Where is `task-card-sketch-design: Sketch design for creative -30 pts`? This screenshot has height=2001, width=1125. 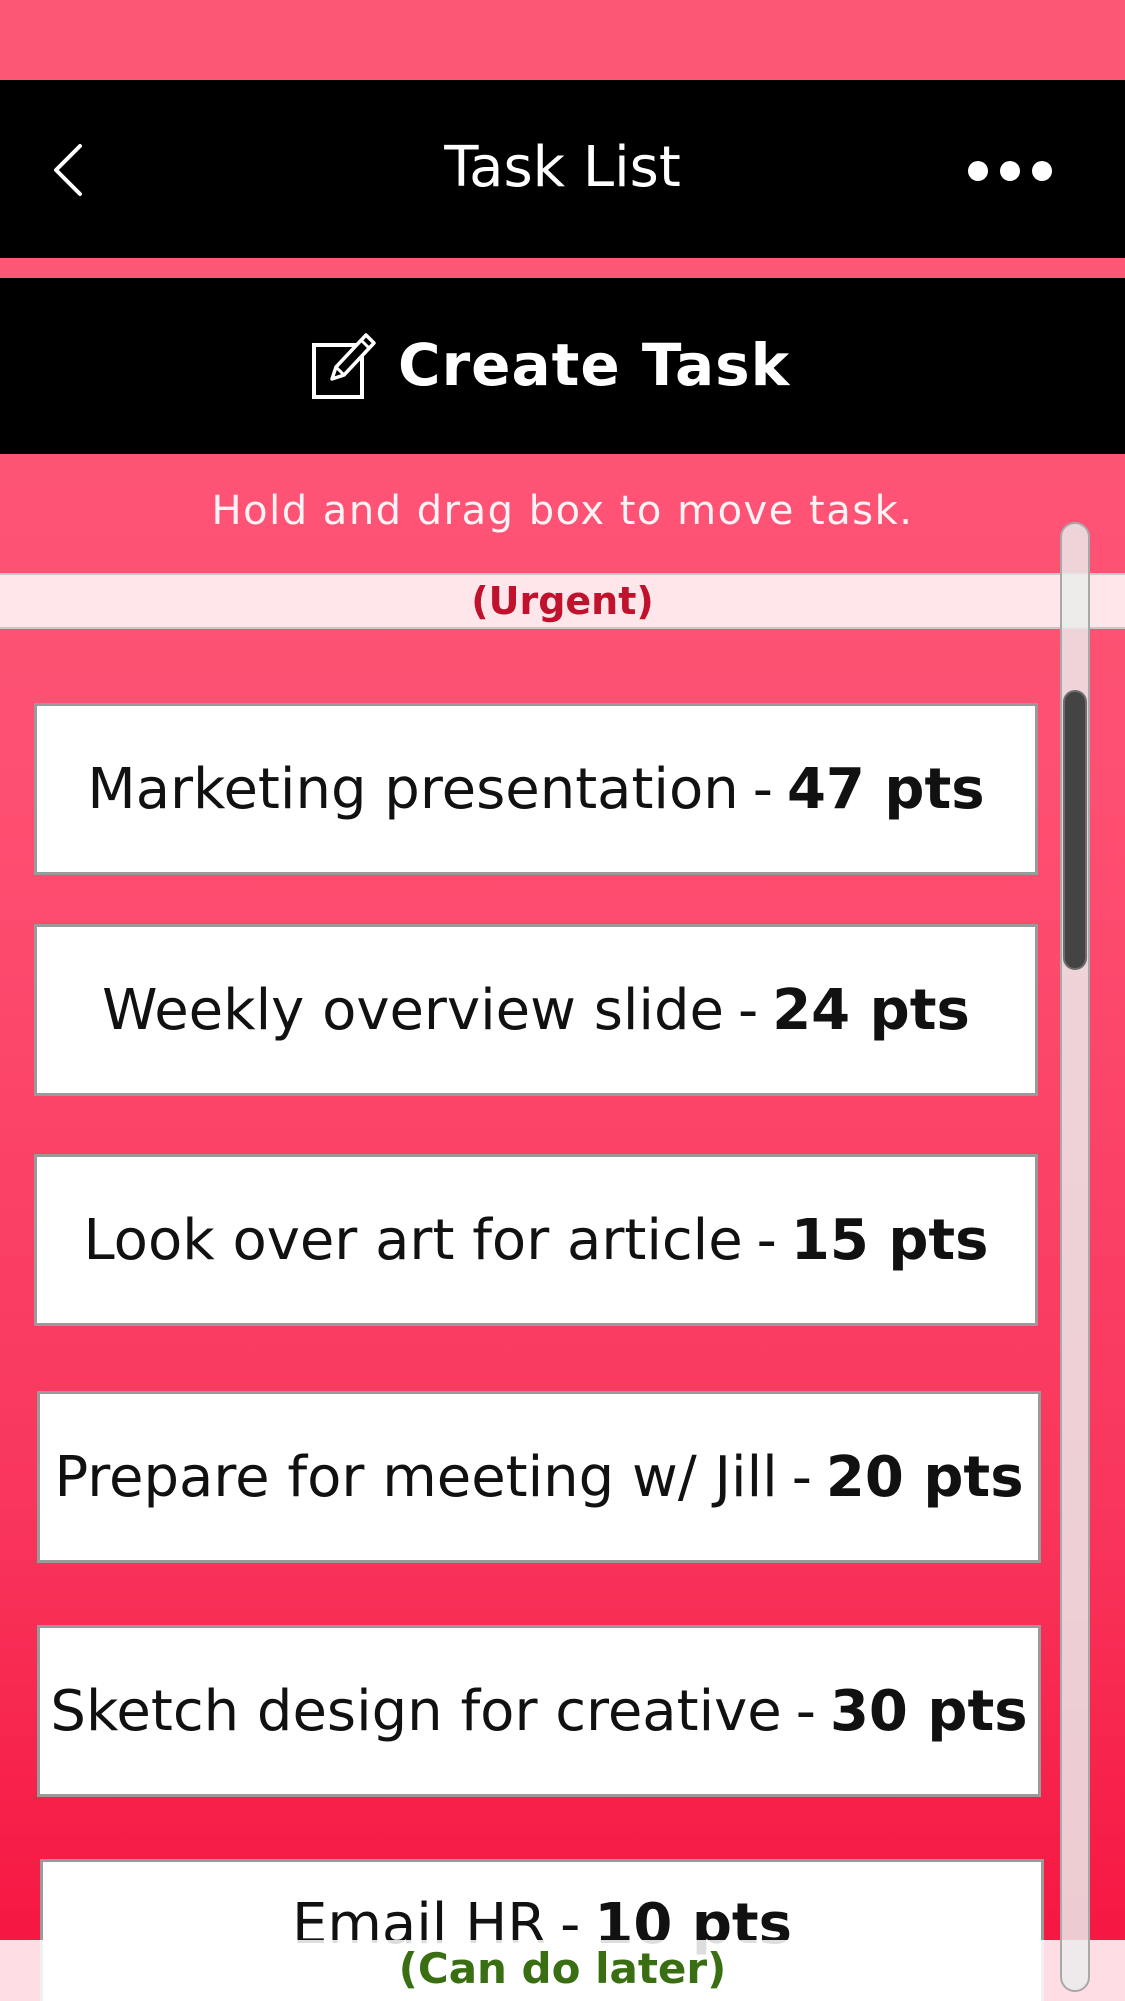
task-card-sketch-design: Sketch design for creative -30 pts is located at coordinates (539, 1711).